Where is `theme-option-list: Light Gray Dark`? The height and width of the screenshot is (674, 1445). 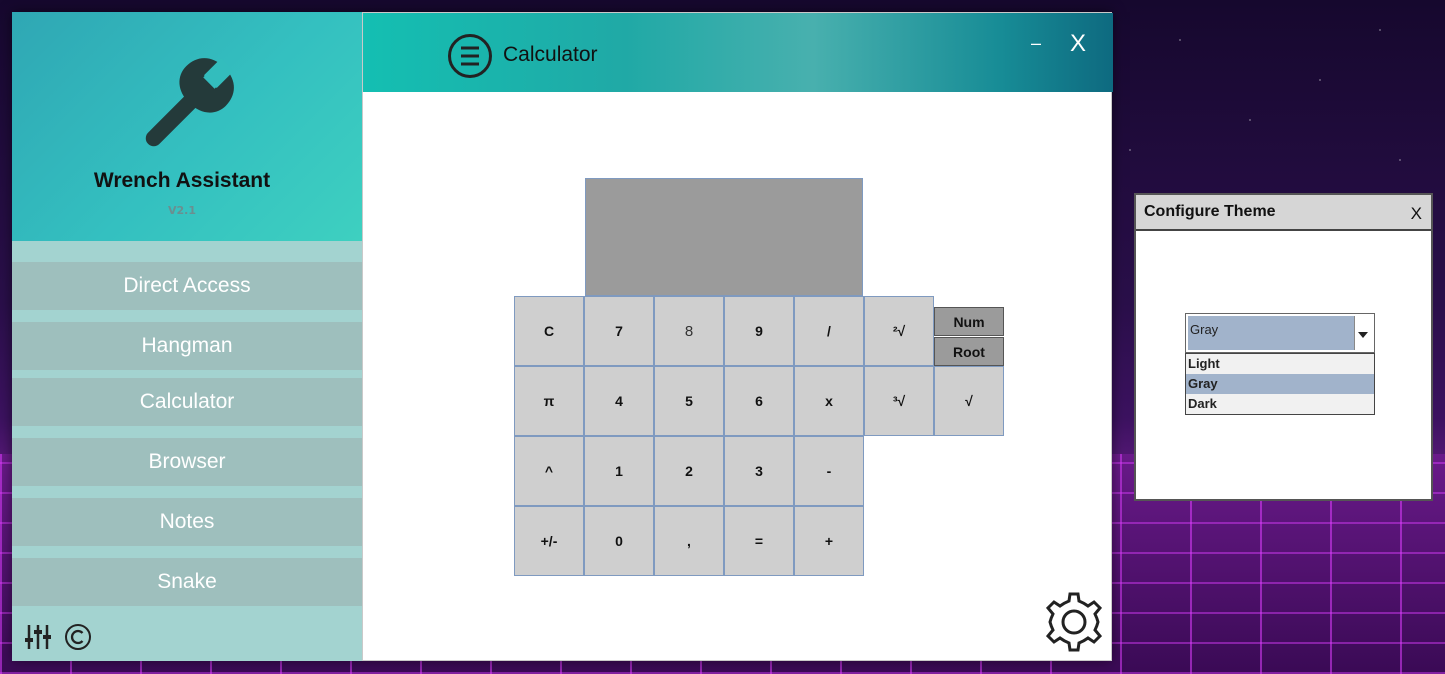 theme-option-list: Light Gray Dark is located at coordinates (1280, 384).